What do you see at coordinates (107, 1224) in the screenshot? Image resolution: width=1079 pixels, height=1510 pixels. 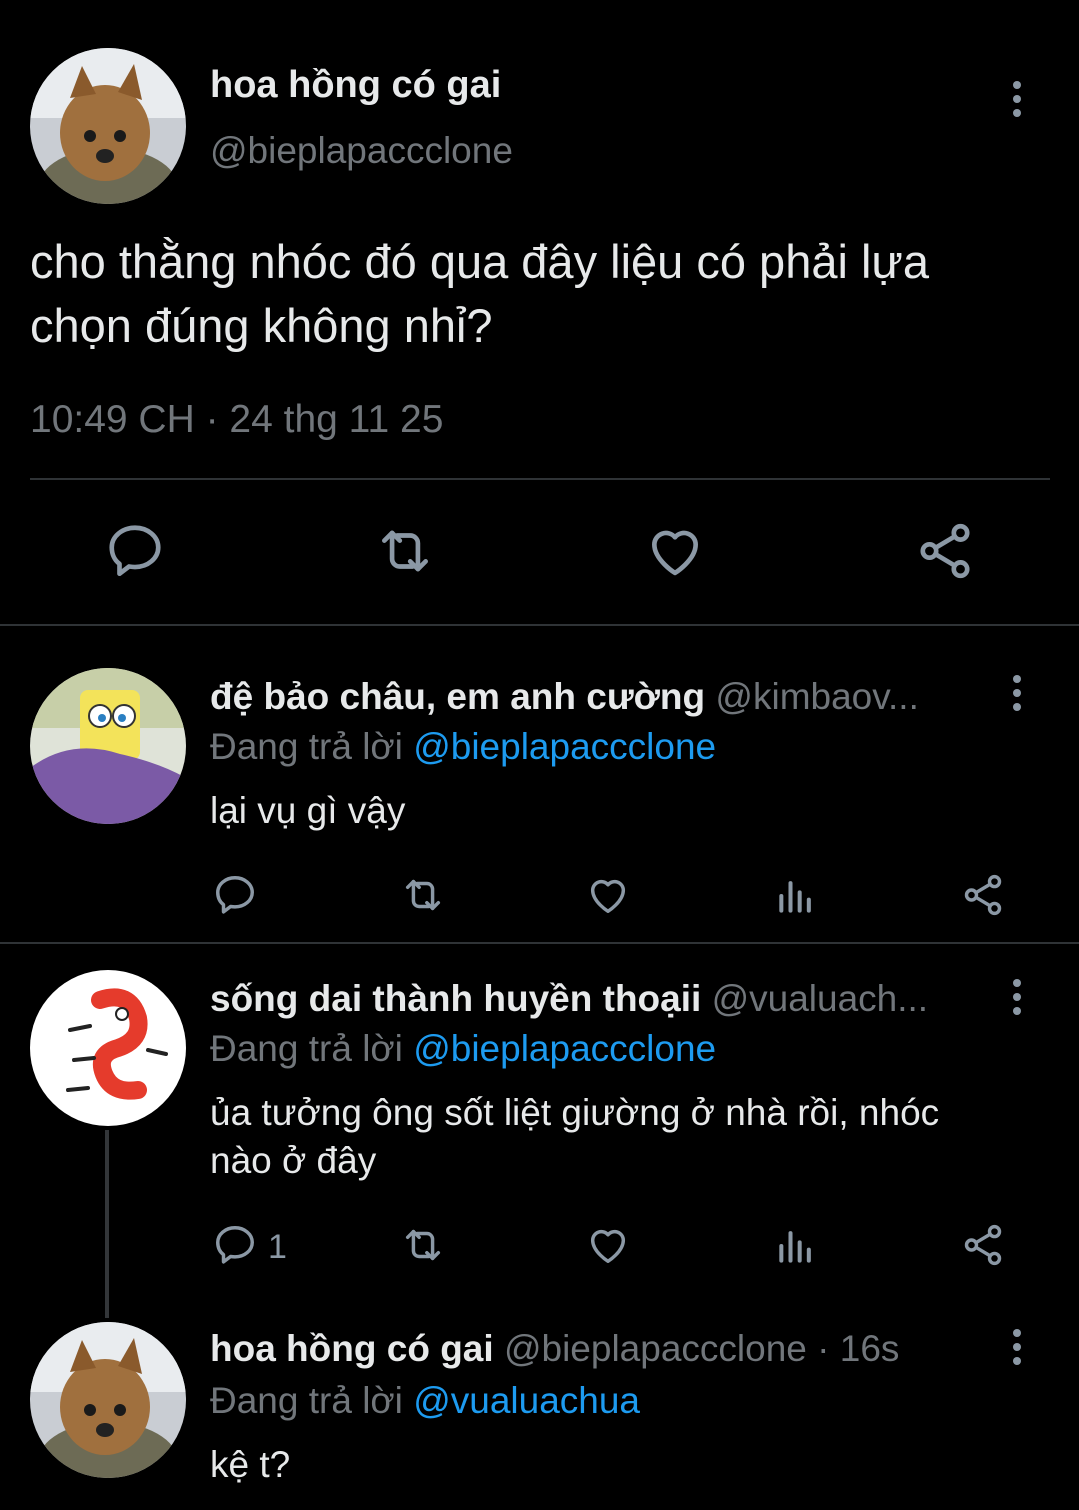 I see `thread-connector` at bounding box center [107, 1224].